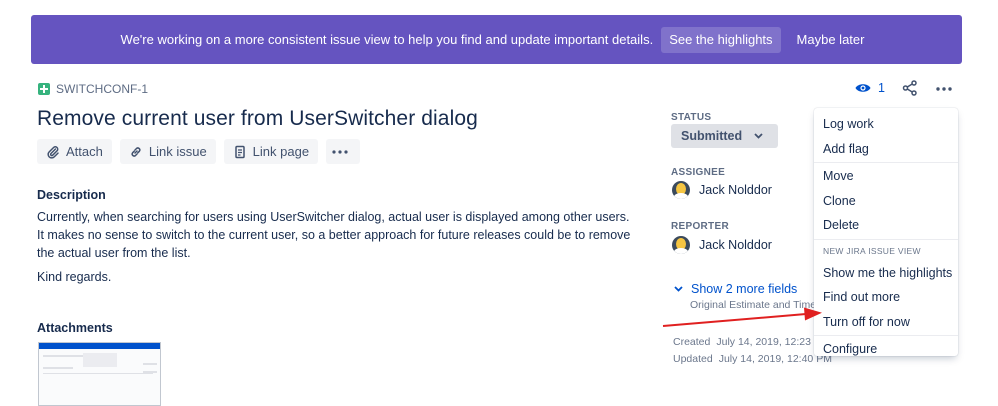 This screenshot has height=406, width=998. I want to click on menu-group-label: NEW JIRA ISSUE VIEW, so click(872, 250).